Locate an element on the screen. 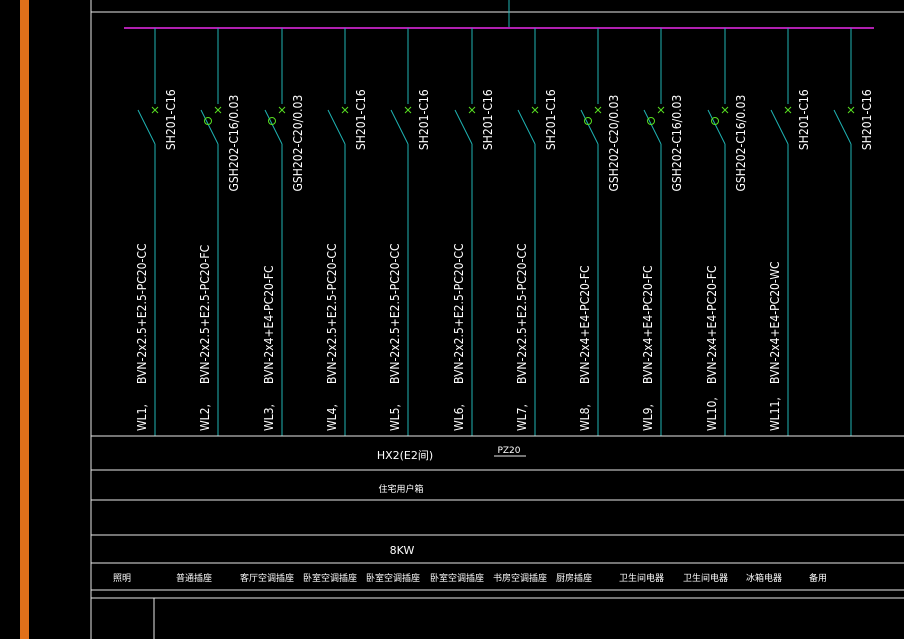 This screenshot has height=639, width=904. circuit-id: WL6, is located at coordinates (459, 417).